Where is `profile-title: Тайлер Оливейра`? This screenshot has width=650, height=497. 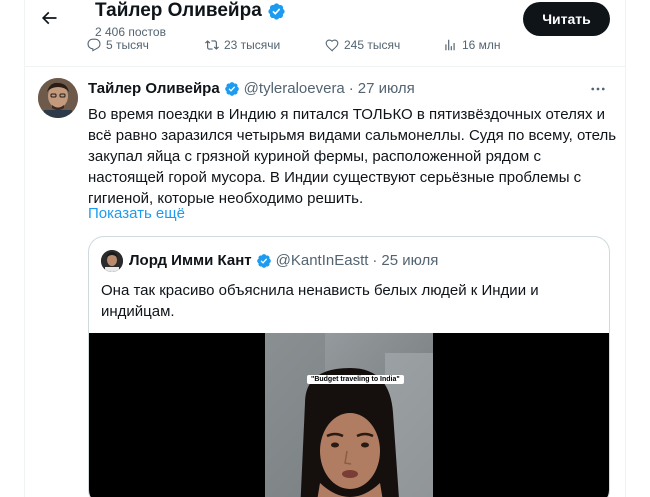 profile-title: Тайлер Оливейра is located at coordinates (190, 11).